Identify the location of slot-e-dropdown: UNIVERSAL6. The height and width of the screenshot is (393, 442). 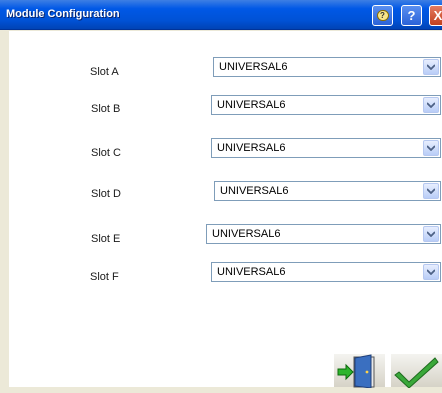
(323, 234).